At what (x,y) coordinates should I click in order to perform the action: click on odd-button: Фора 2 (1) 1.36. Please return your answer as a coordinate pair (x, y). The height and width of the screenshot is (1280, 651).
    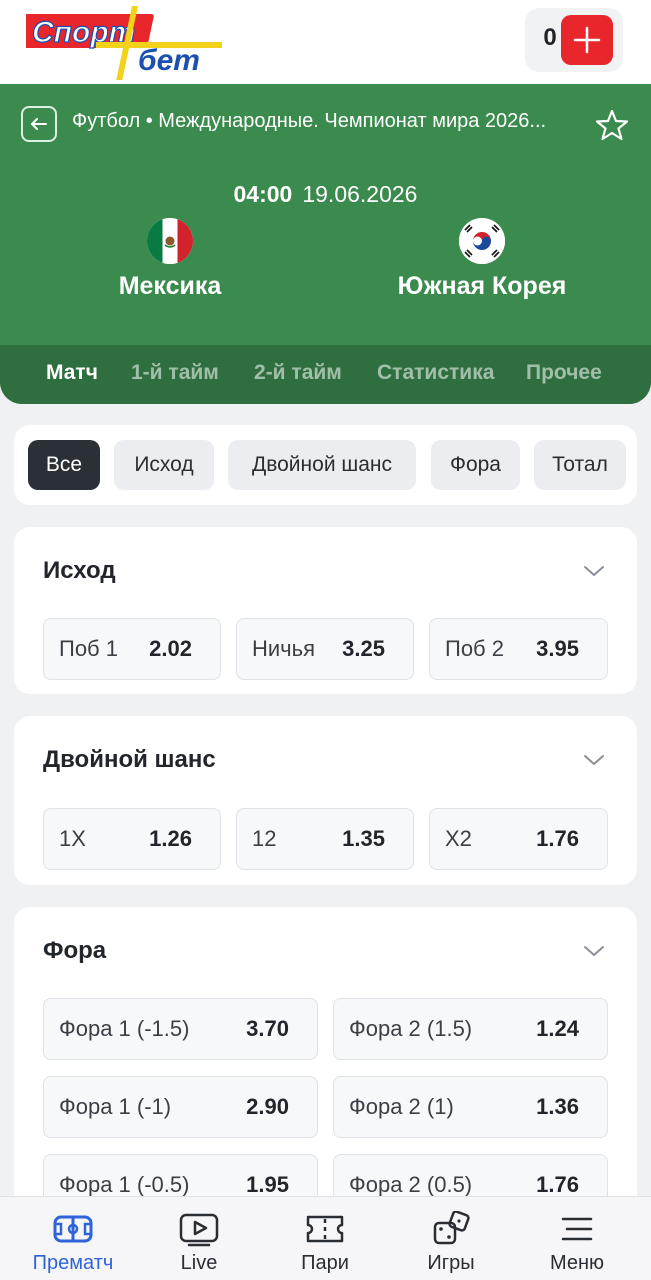
    Looking at the image, I should click on (470, 1107).